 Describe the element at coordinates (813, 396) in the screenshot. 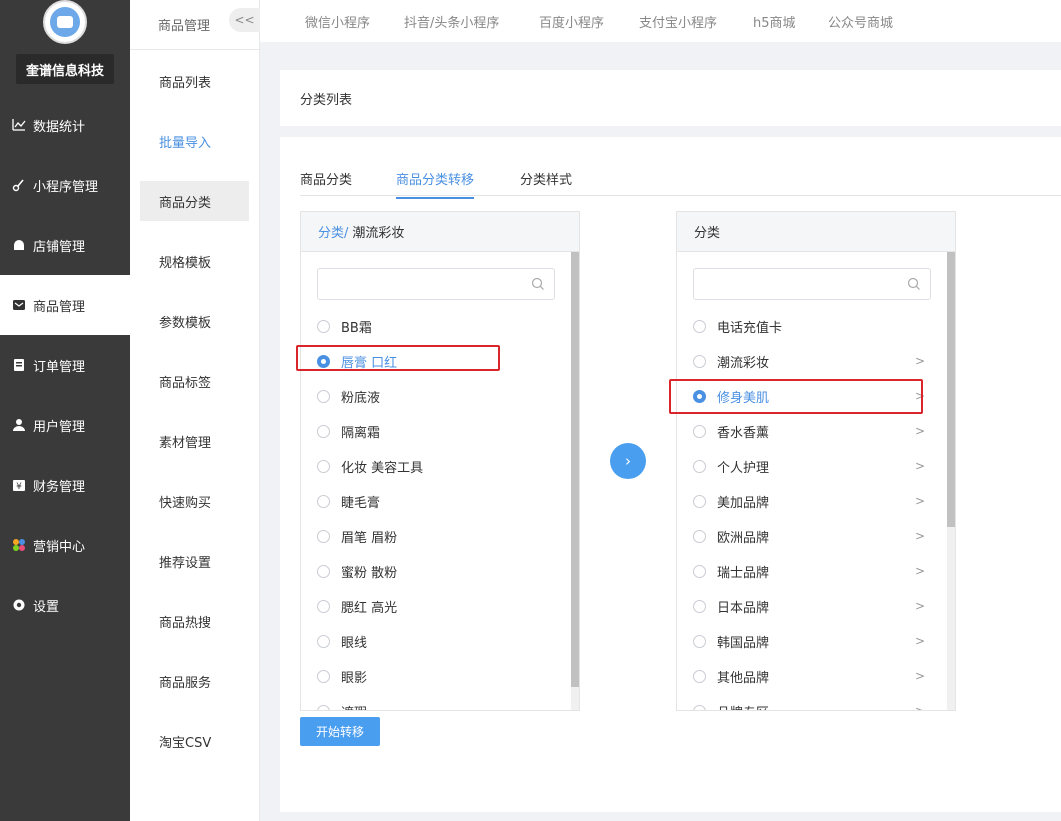

I see `target-category-item: 修身美肌 >` at that location.